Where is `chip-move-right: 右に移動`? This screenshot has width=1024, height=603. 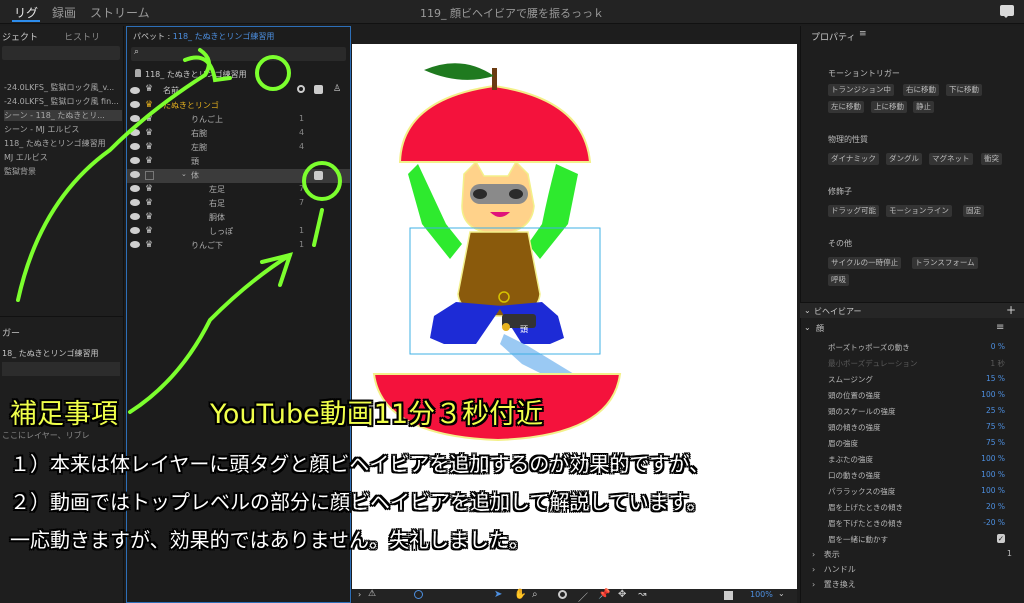 chip-move-right: 右に移動 is located at coordinates (921, 90).